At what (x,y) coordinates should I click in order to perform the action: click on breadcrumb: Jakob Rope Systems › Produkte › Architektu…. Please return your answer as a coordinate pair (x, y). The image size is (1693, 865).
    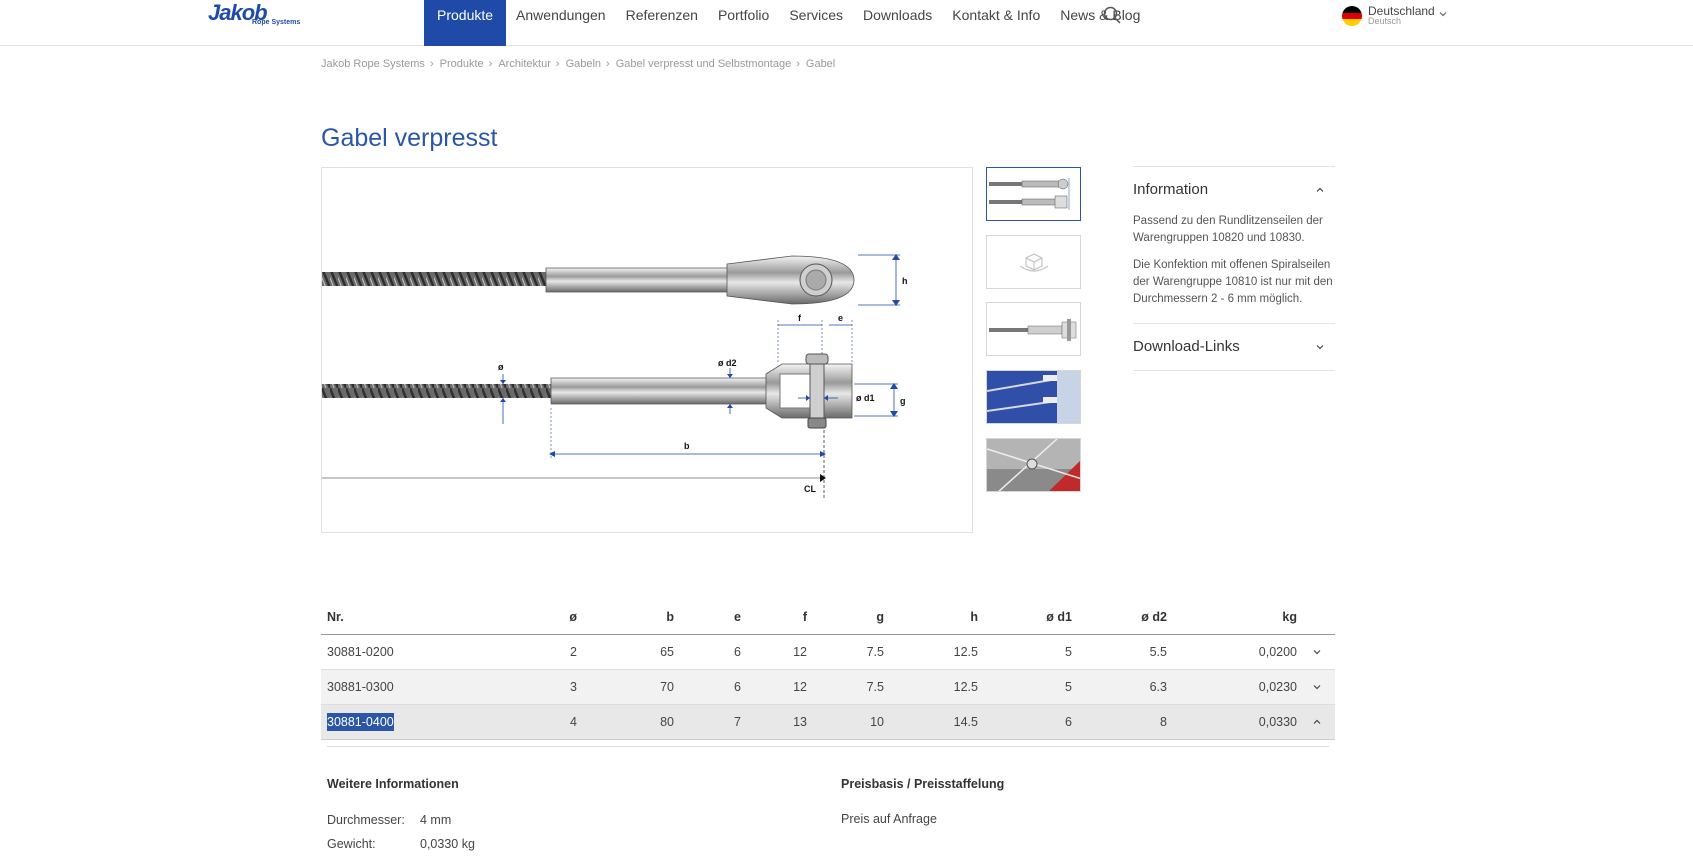
    Looking at the image, I should click on (578, 64).